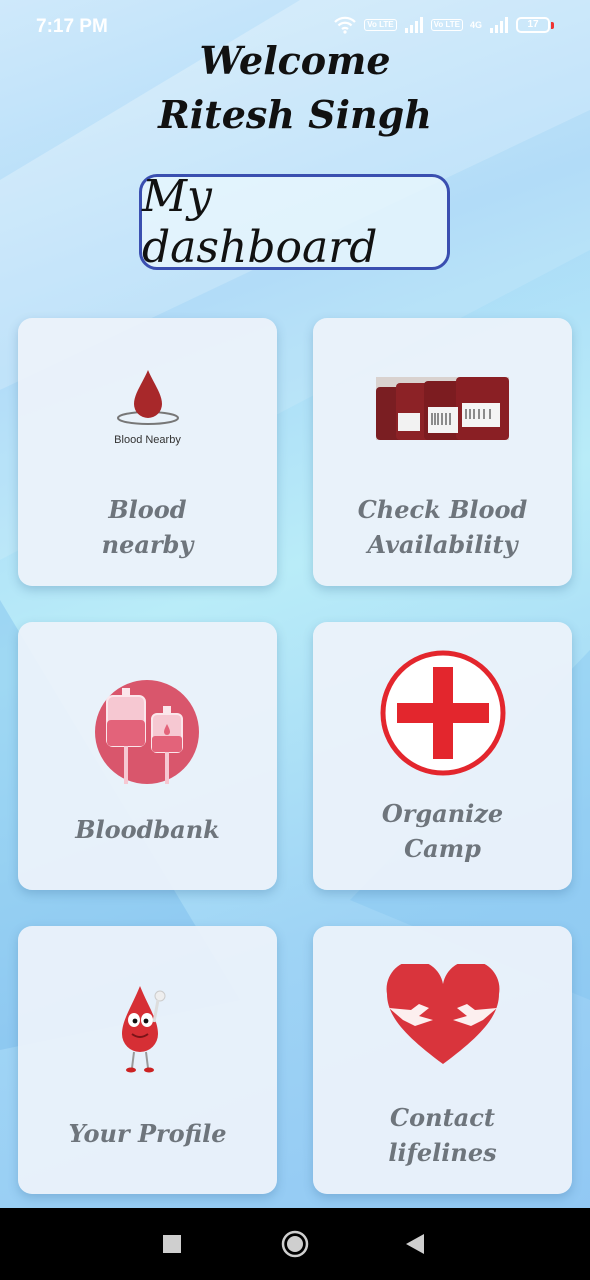  What do you see at coordinates (345, 25) in the screenshot?
I see `wifi-icon` at bounding box center [345, 25].